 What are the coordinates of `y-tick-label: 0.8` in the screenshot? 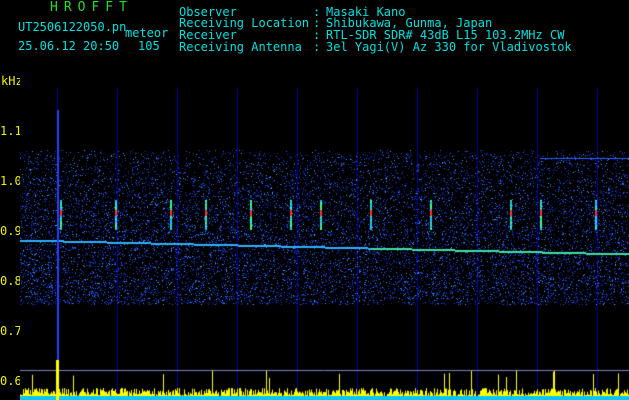 It's located at (11, 281).